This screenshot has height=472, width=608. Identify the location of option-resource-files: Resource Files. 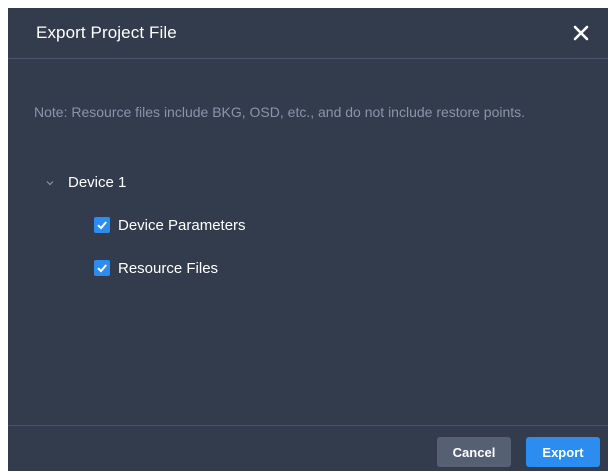
(156, 268).